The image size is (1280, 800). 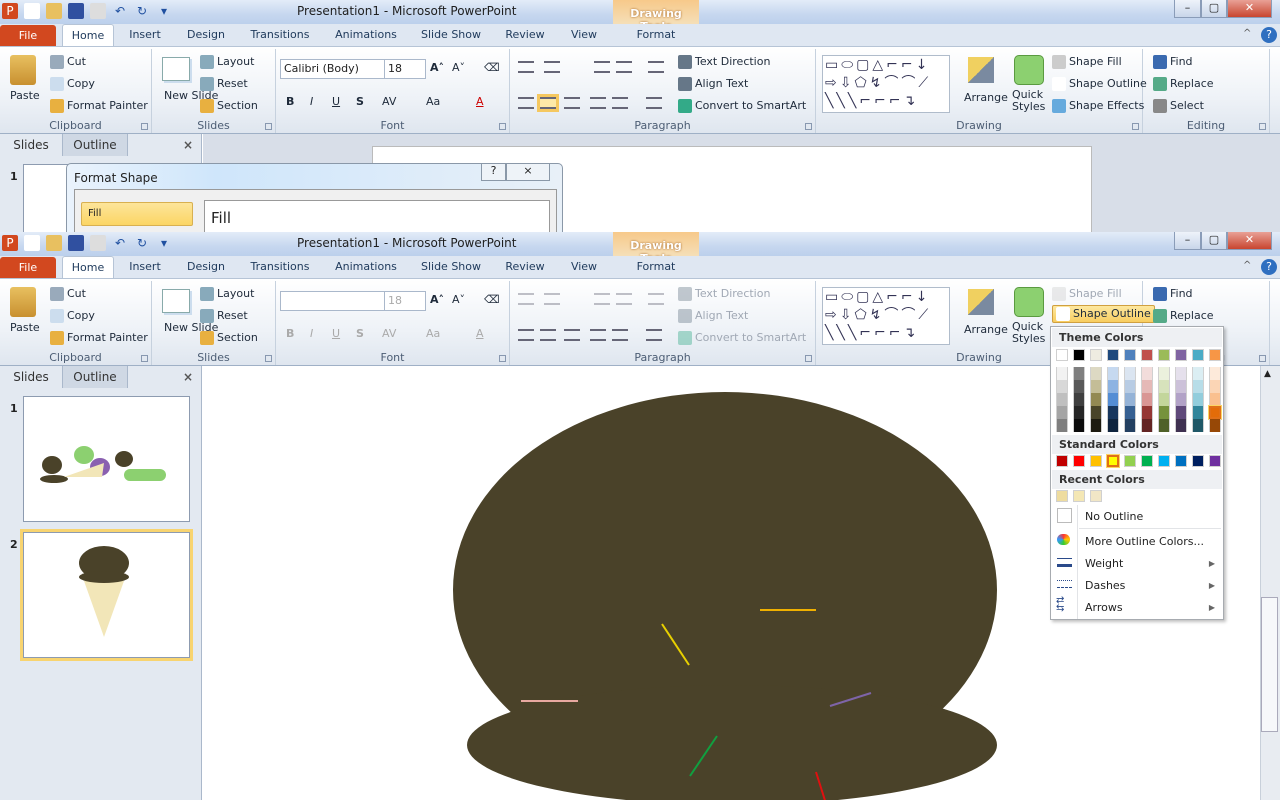 I want to click on tab-file: File, so click(x=28, y=35).